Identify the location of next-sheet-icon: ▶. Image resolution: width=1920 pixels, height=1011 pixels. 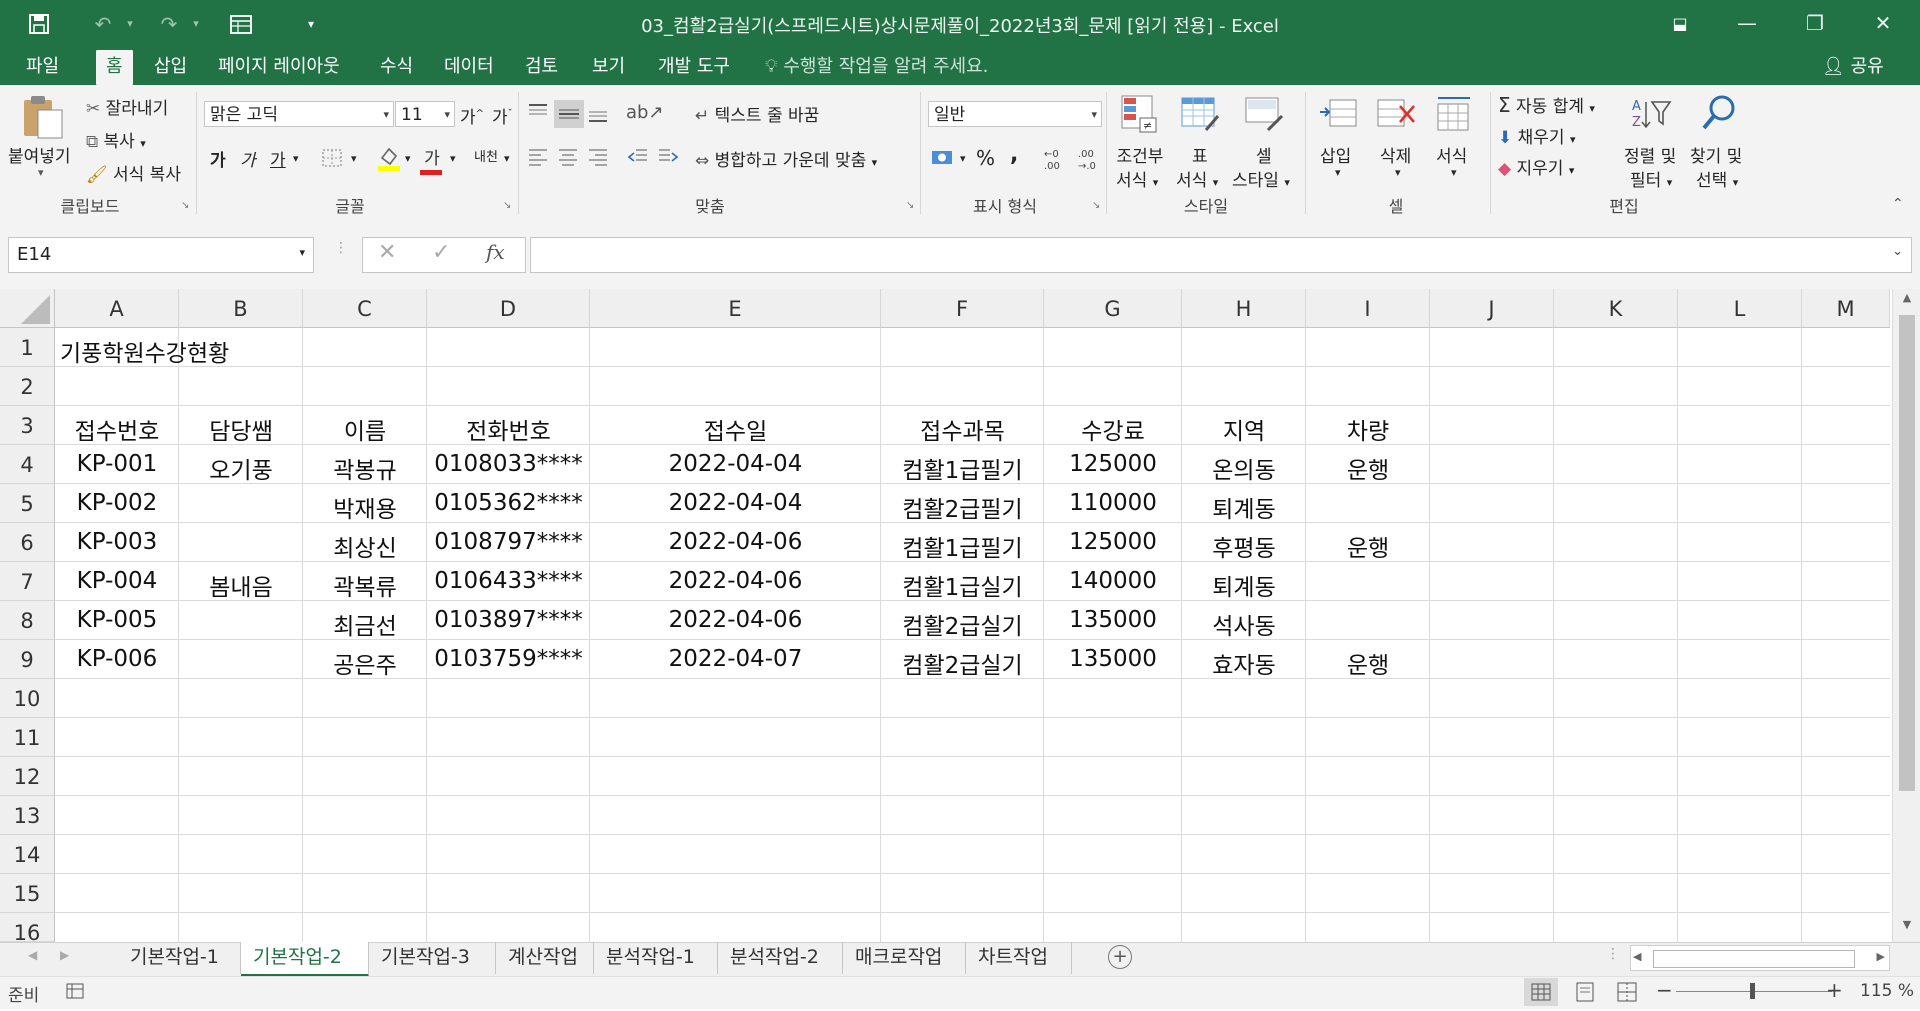
(64, 955).